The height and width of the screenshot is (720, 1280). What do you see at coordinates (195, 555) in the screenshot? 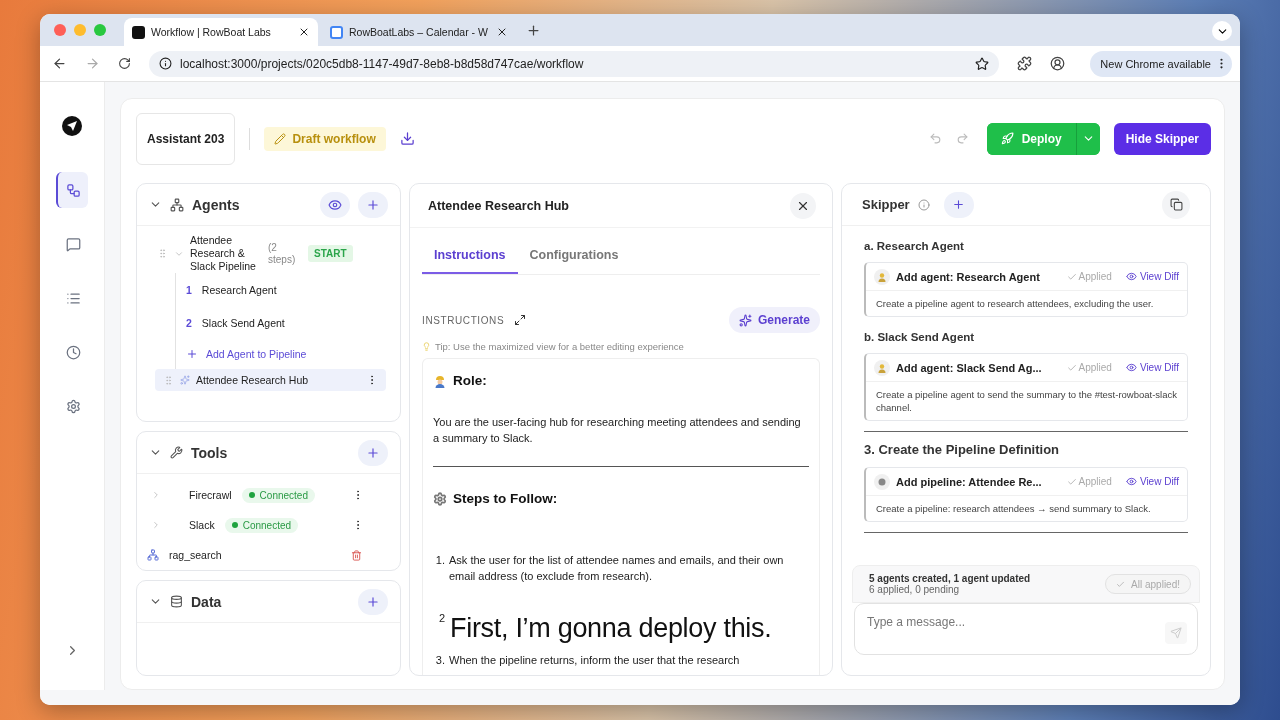
I see `tool-name: rag_search` at bounding box center [195, 555].